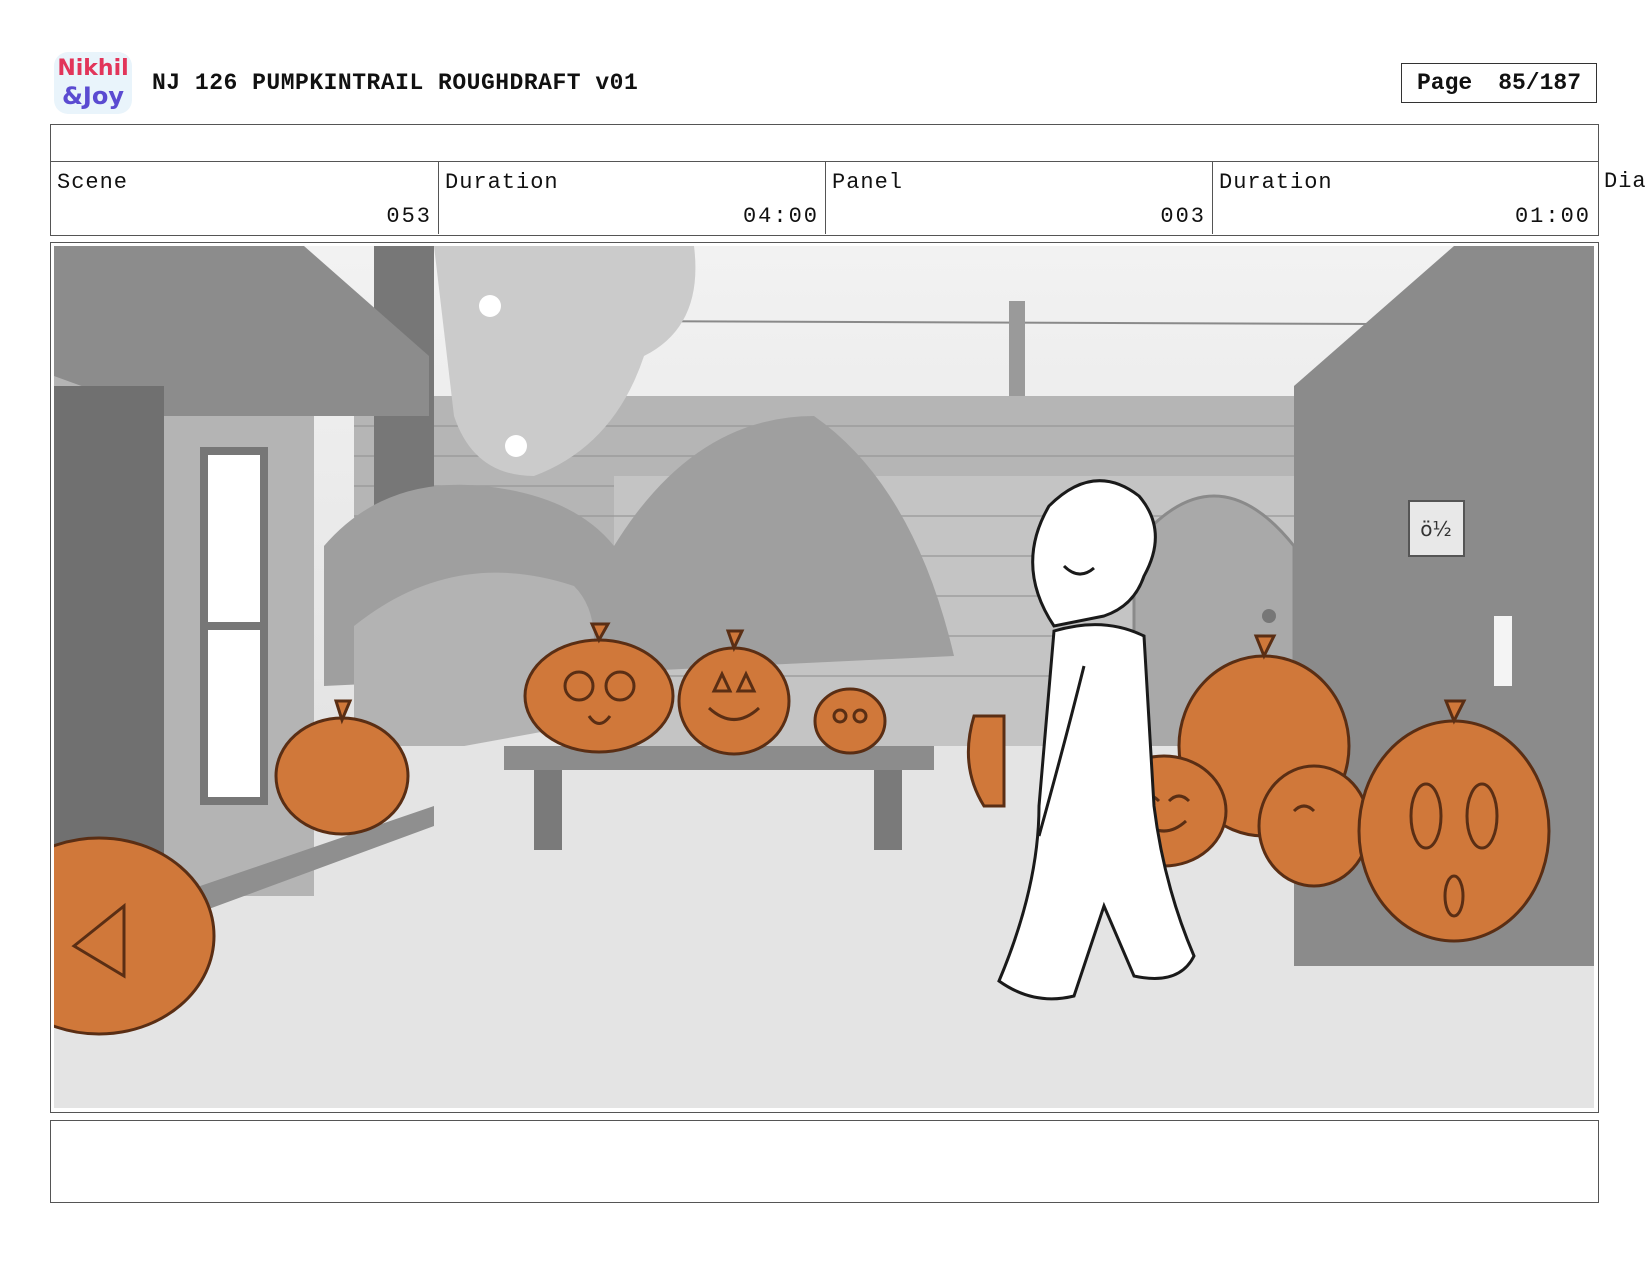 The image size is (1650, 1275). I want to click on document-title: NJ 126 PUMPKINTRAIL ROUGHDRAFT v01, so click(395, 83).